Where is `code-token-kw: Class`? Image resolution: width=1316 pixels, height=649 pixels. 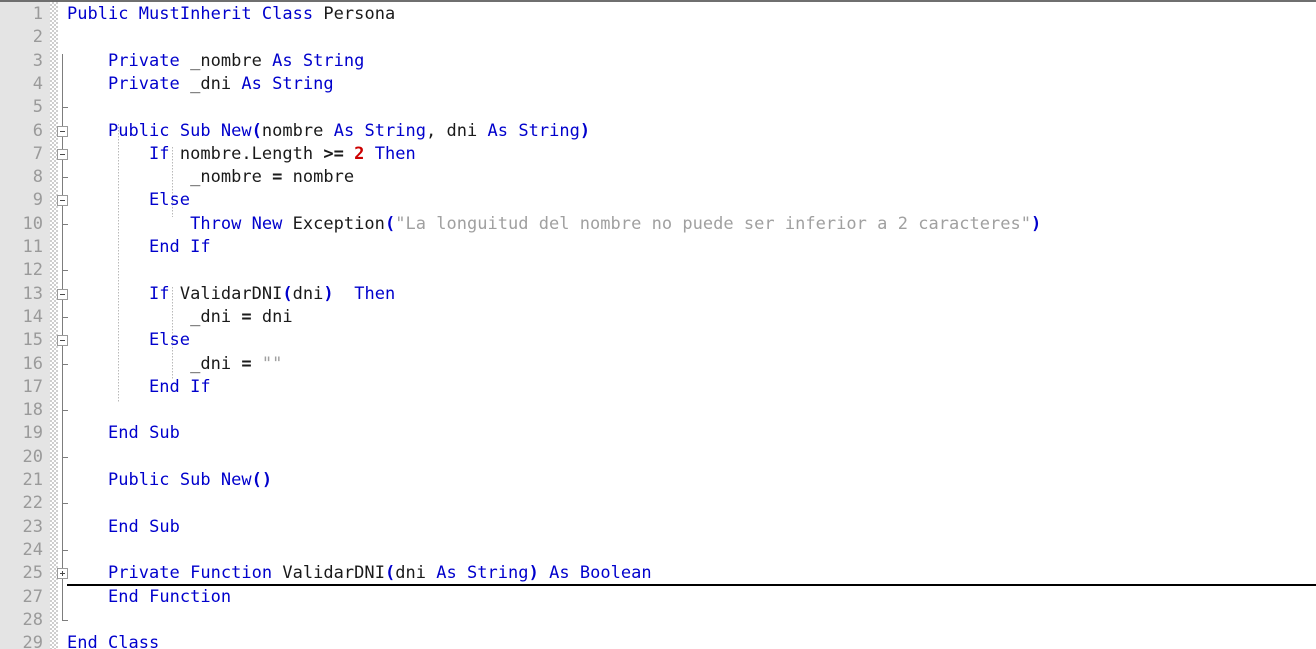 code-token-kw: Class is located at coordinates (287, 14).